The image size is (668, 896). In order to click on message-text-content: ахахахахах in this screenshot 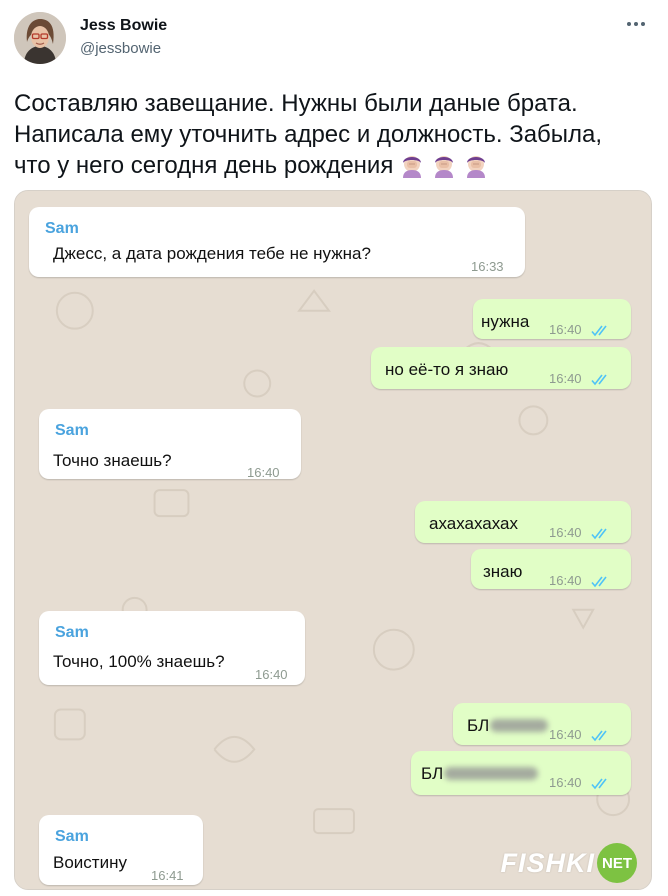, I will do `click(474, 523)`.